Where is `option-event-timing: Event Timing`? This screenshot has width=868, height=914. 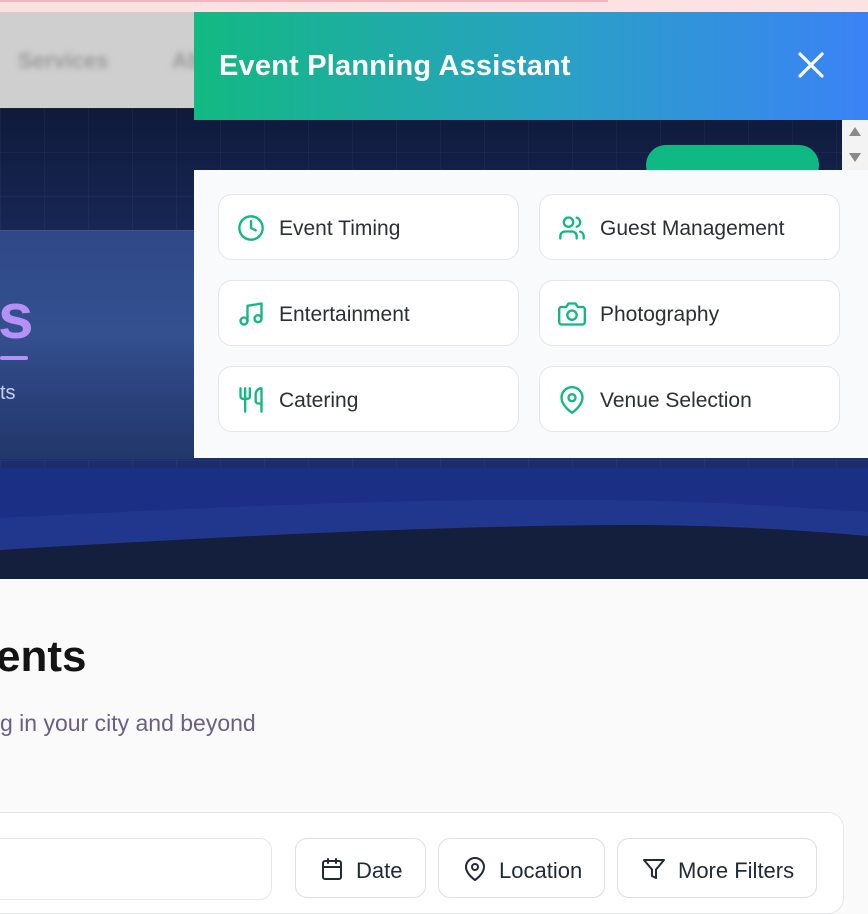
option-event-timing: Event Timing is located at coordinates (368, 227).